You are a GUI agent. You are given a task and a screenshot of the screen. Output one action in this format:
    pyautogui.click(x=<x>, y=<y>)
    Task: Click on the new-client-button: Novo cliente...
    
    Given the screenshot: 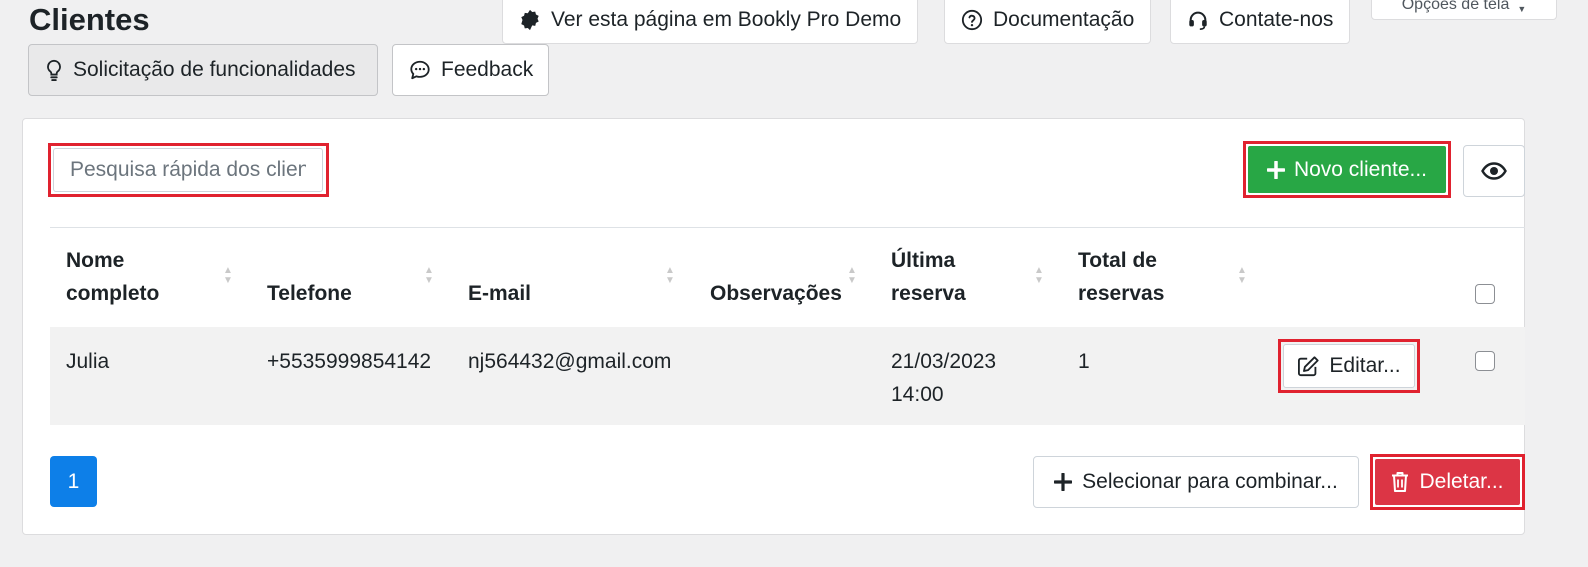 What is the action you would take?
    pyautogui.click(x=1347, y=169)
    